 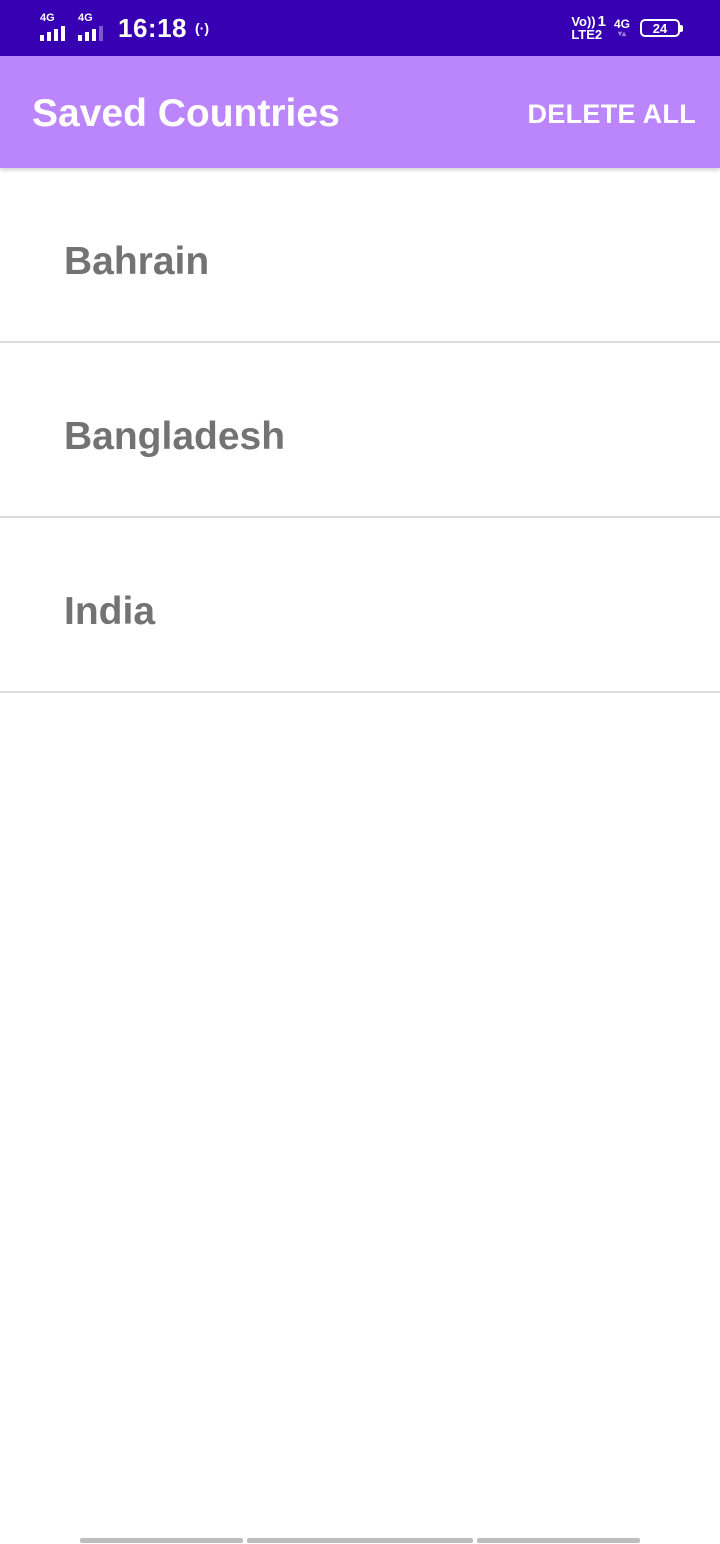 I want to click on country-name: Bangladesh, so click(x=175, y=436).